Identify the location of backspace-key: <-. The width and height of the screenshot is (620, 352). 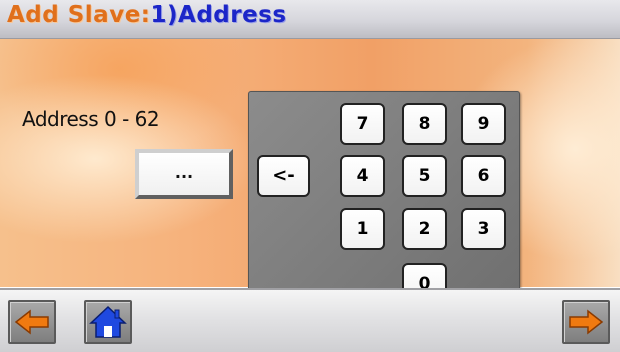
(283, 176).